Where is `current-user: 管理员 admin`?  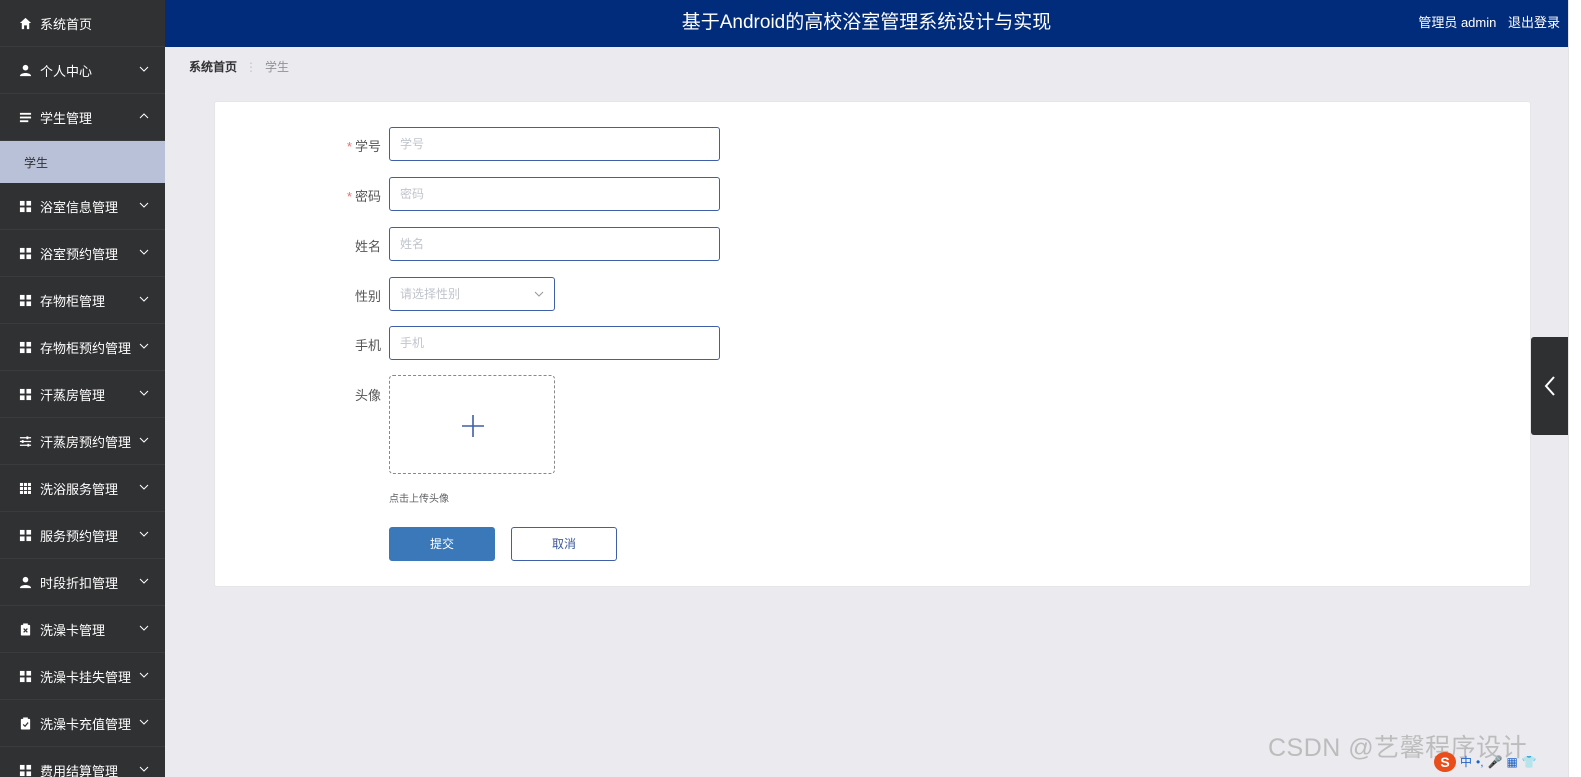 current-user: 管理员 admin is located at coordinates (1457, 22).